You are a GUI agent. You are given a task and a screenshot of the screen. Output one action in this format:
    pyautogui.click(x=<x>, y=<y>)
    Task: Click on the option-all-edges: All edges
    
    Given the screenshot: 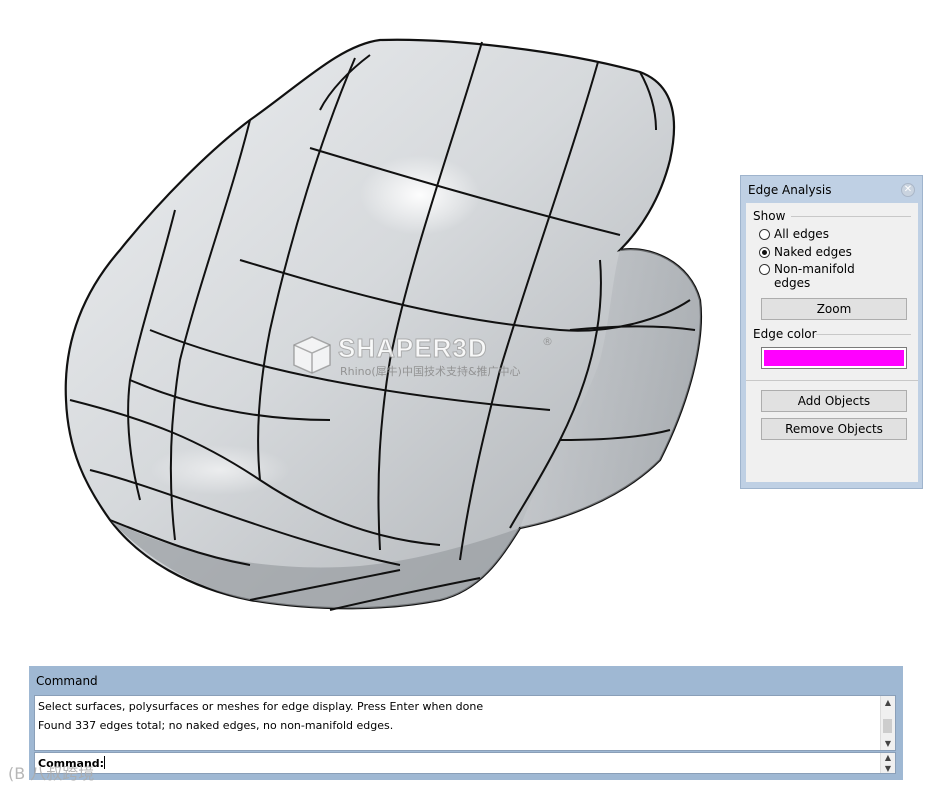 What is the action you would take?
    pyautogui.click(x=794, y=234)
    